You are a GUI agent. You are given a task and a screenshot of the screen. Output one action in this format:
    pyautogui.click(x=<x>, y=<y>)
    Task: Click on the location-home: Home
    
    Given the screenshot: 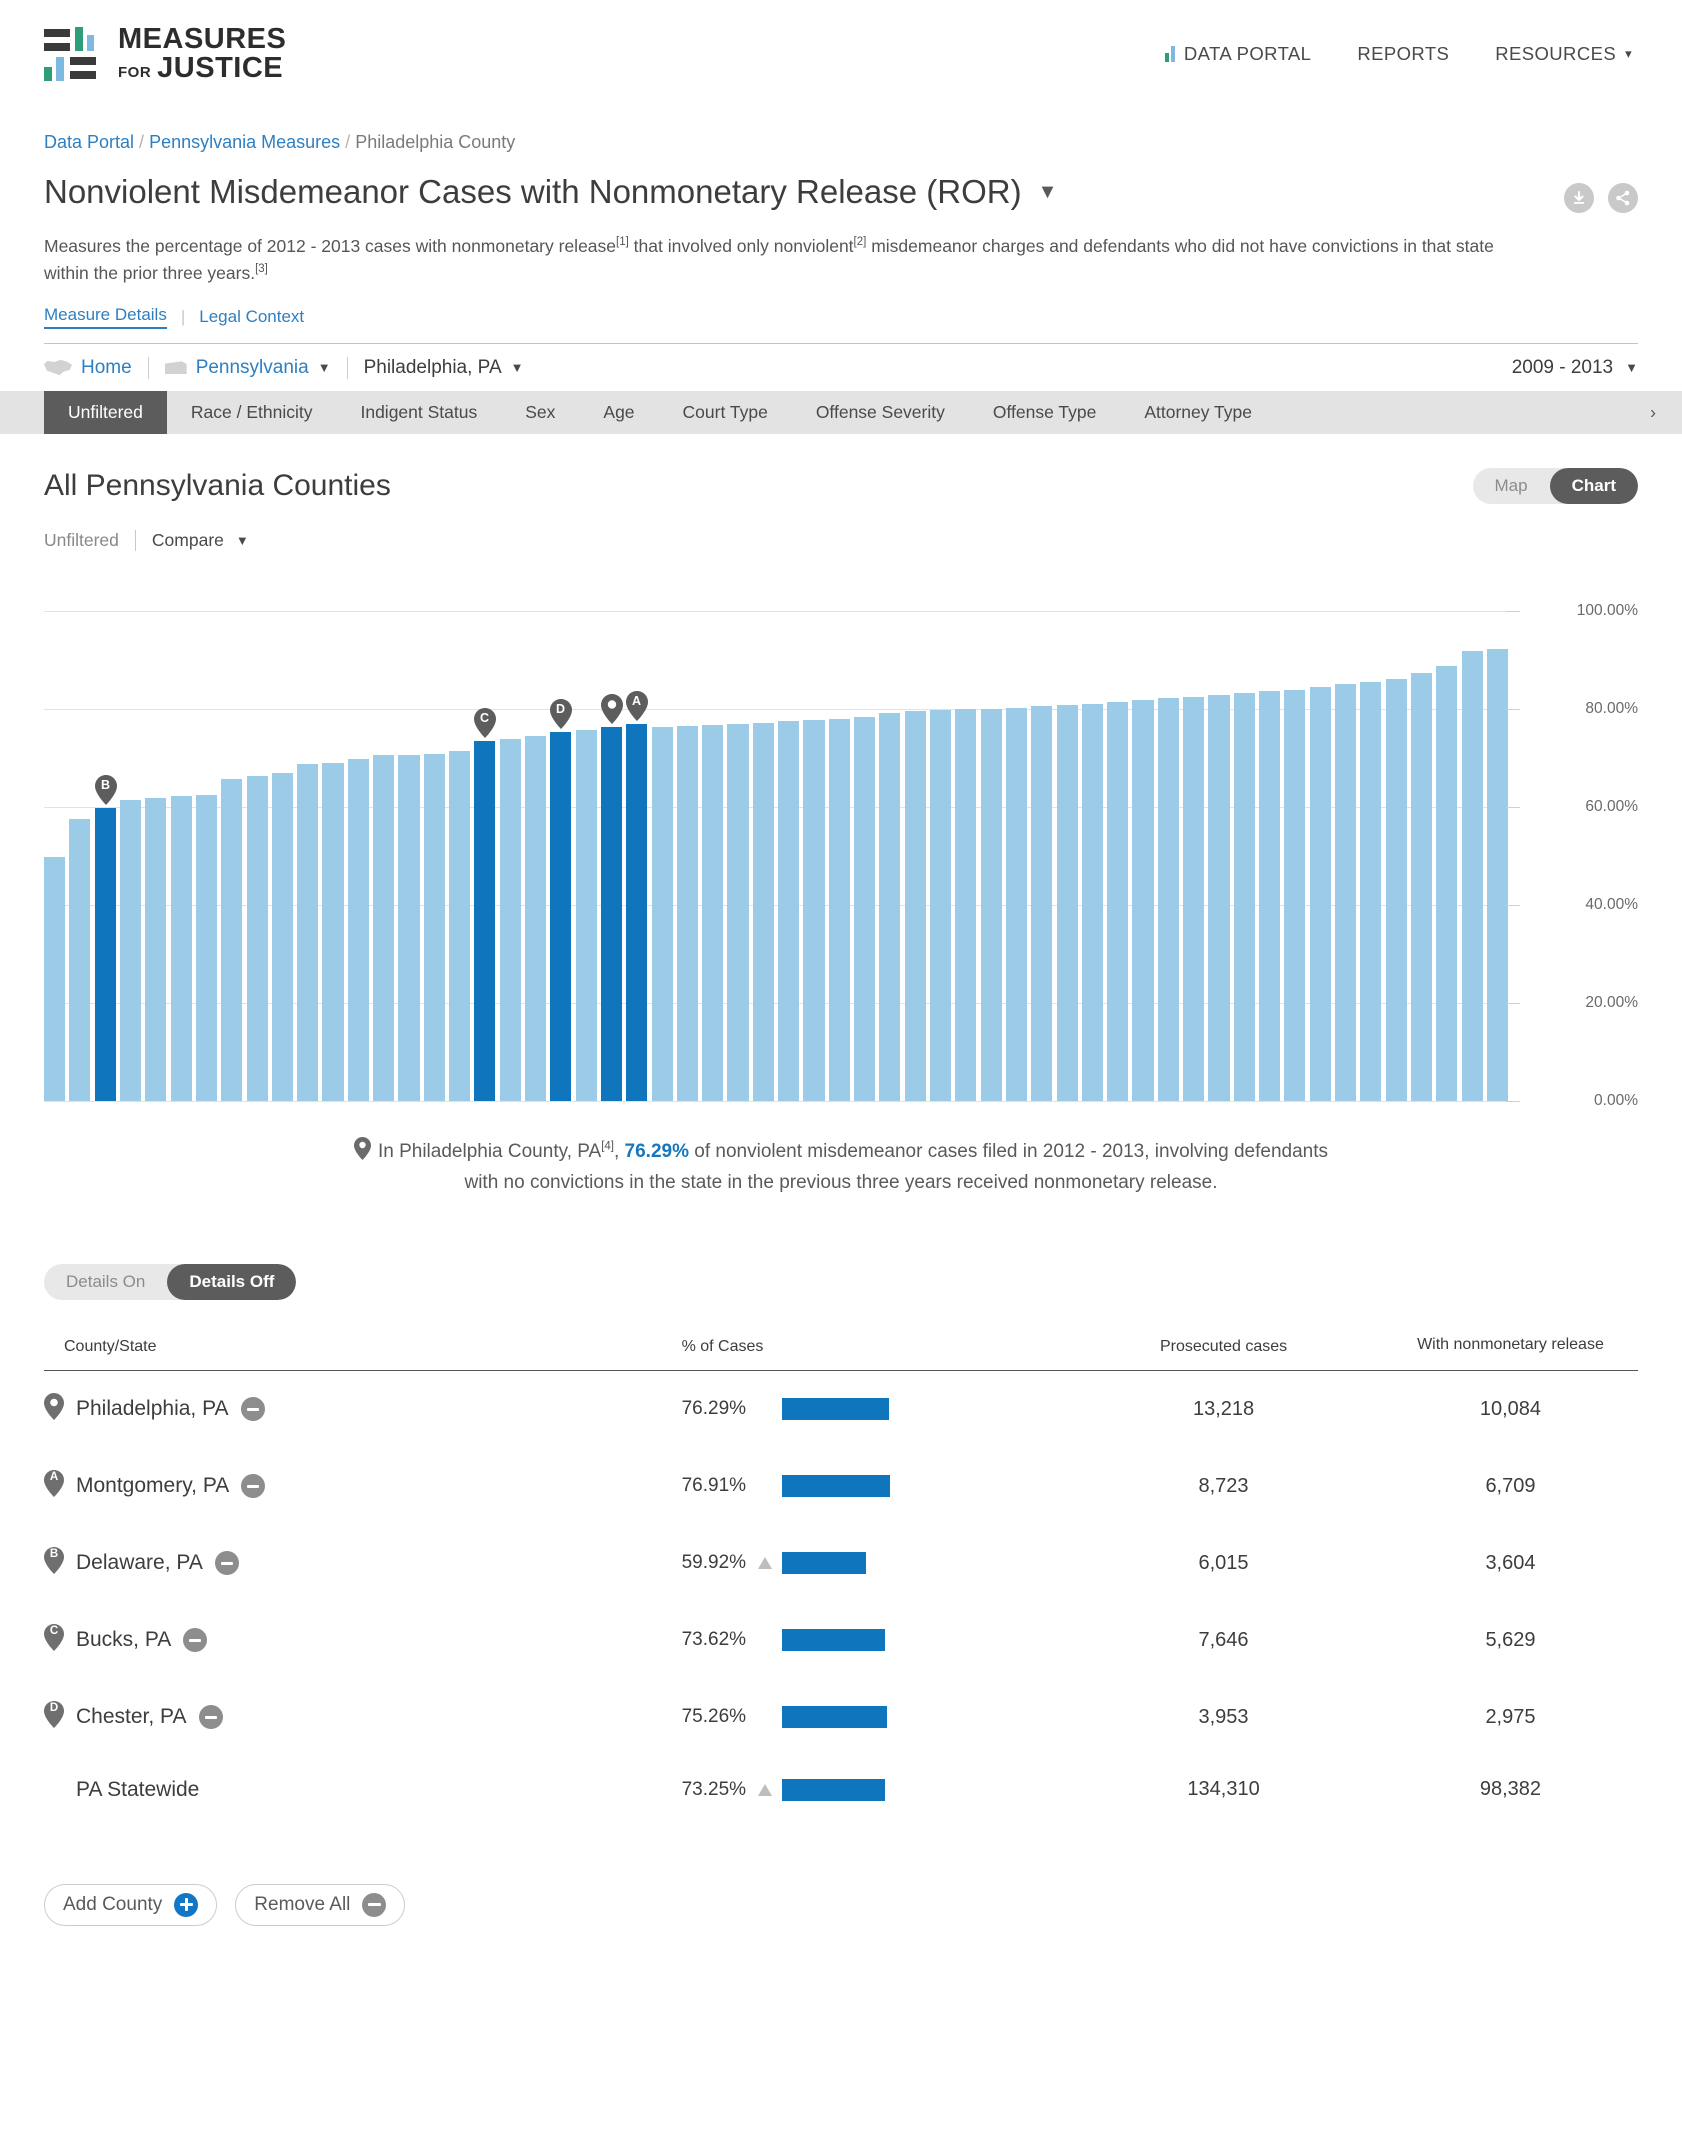 What is the action you would take?
    pyautogui.click(x=96, y=368)
    